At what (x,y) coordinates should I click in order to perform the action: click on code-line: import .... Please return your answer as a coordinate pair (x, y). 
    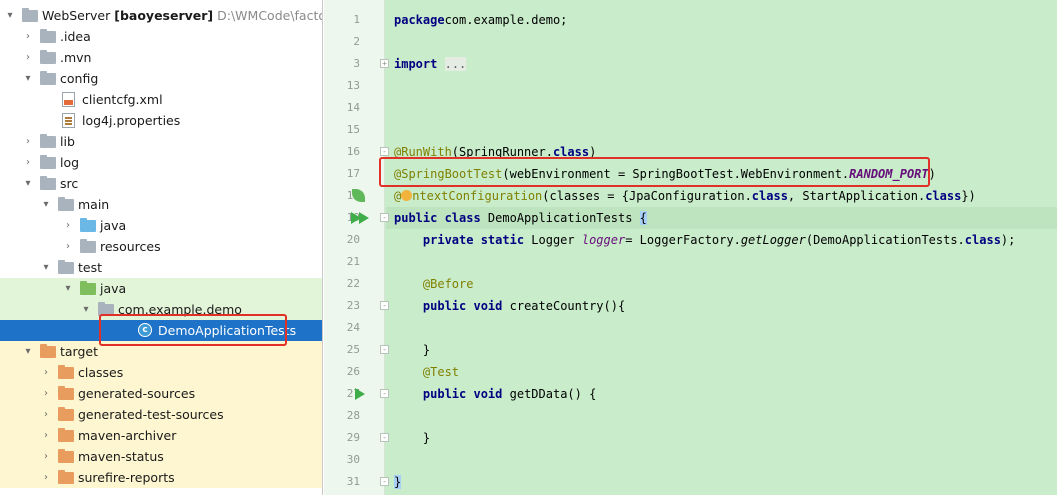
    Looking at the image, I should click on (430, 64).